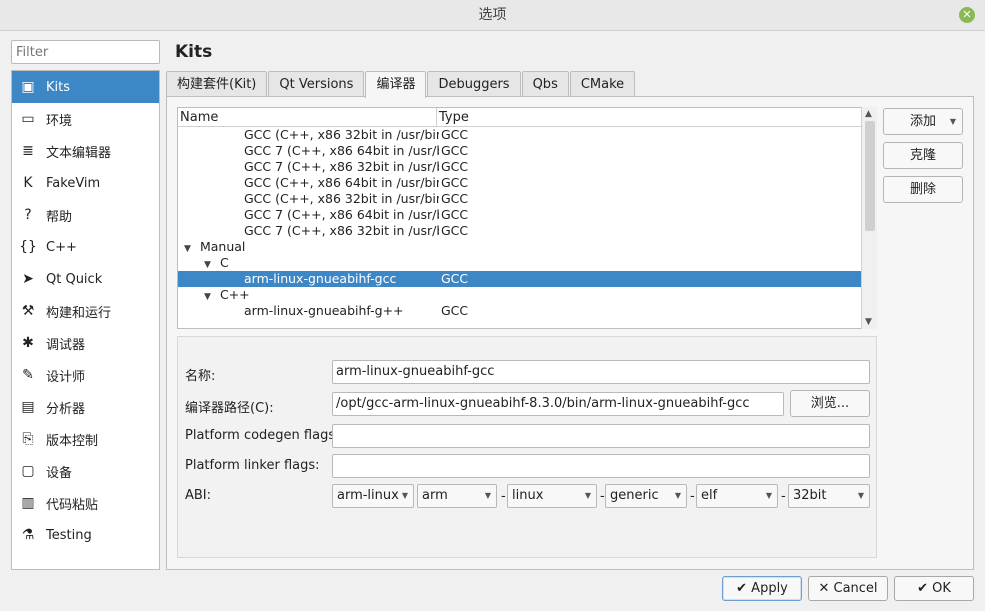  I want to click on nav-item-label: Qt Quick, so click(74, 279).